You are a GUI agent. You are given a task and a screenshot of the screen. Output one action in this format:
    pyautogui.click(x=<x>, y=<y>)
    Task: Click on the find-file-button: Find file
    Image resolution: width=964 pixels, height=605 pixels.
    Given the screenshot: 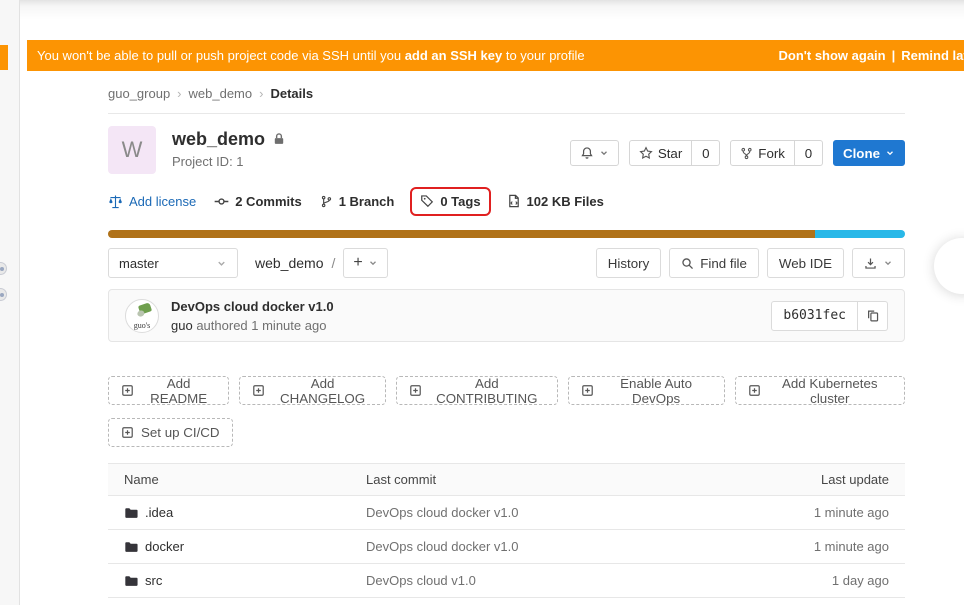 What is the action you would take?
    pyautogui.click(x=714, y=263)
    